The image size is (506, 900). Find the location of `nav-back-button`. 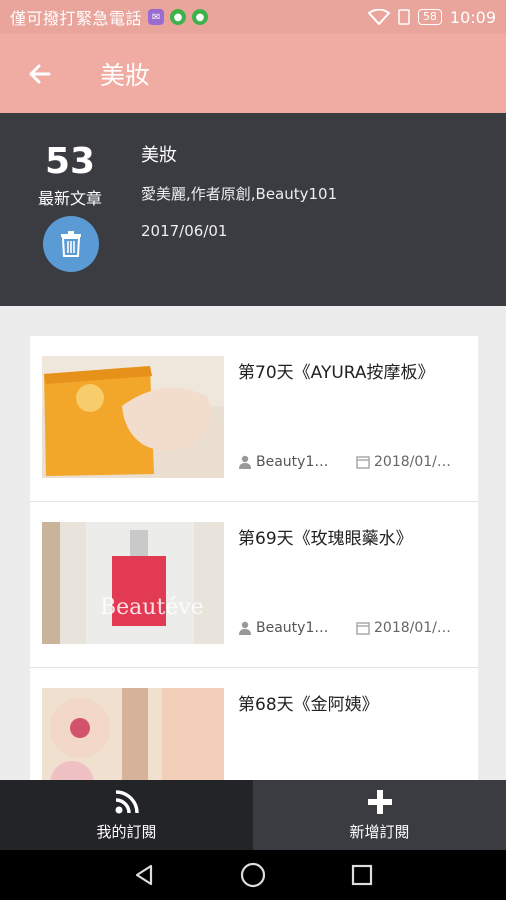

nav-back-button is located at coordinates (144, 875).